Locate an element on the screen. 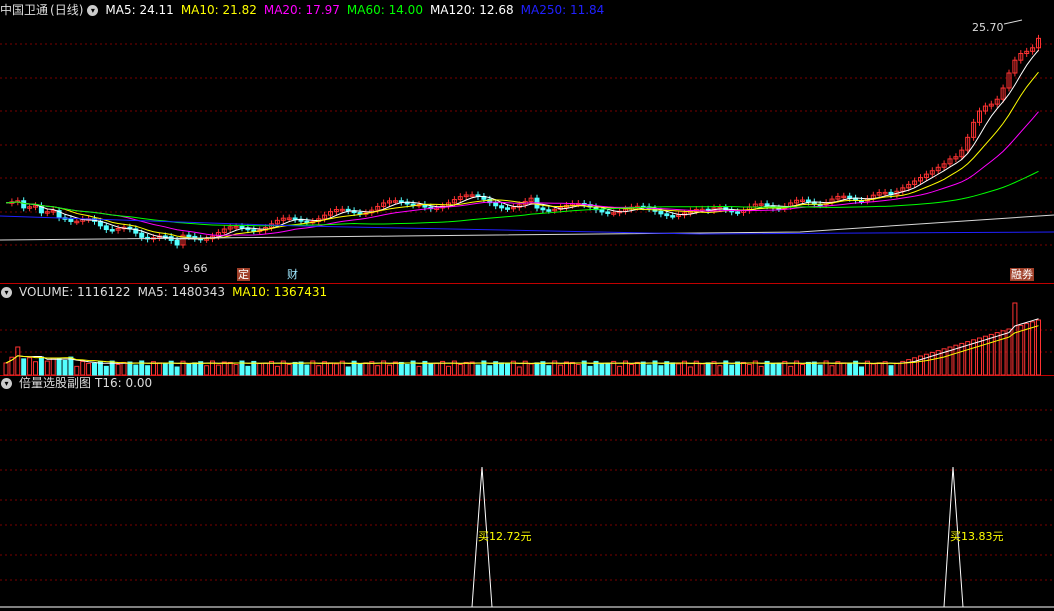 This screenshot has width=1054, height=611. event-badge-cai: 财 is located at coordinates (292, 274).